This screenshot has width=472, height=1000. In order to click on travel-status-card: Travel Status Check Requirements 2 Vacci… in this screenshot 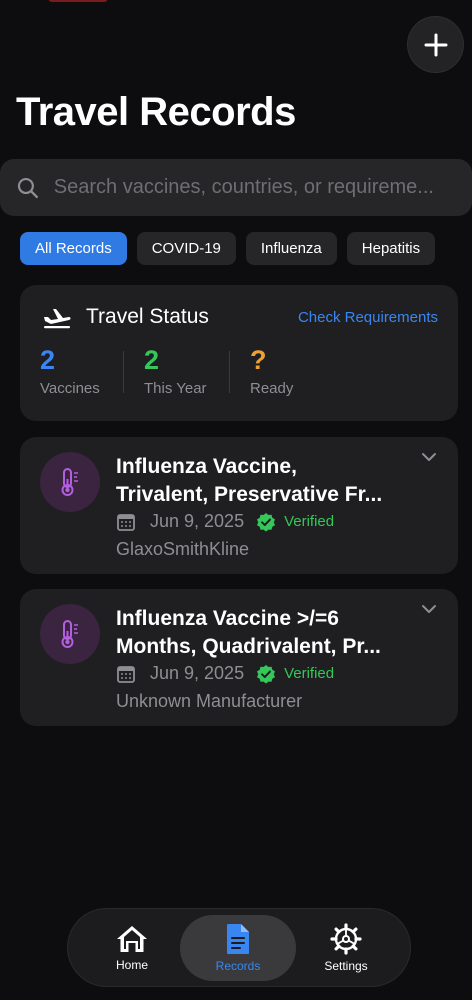, I will do `click(239, 353)`.